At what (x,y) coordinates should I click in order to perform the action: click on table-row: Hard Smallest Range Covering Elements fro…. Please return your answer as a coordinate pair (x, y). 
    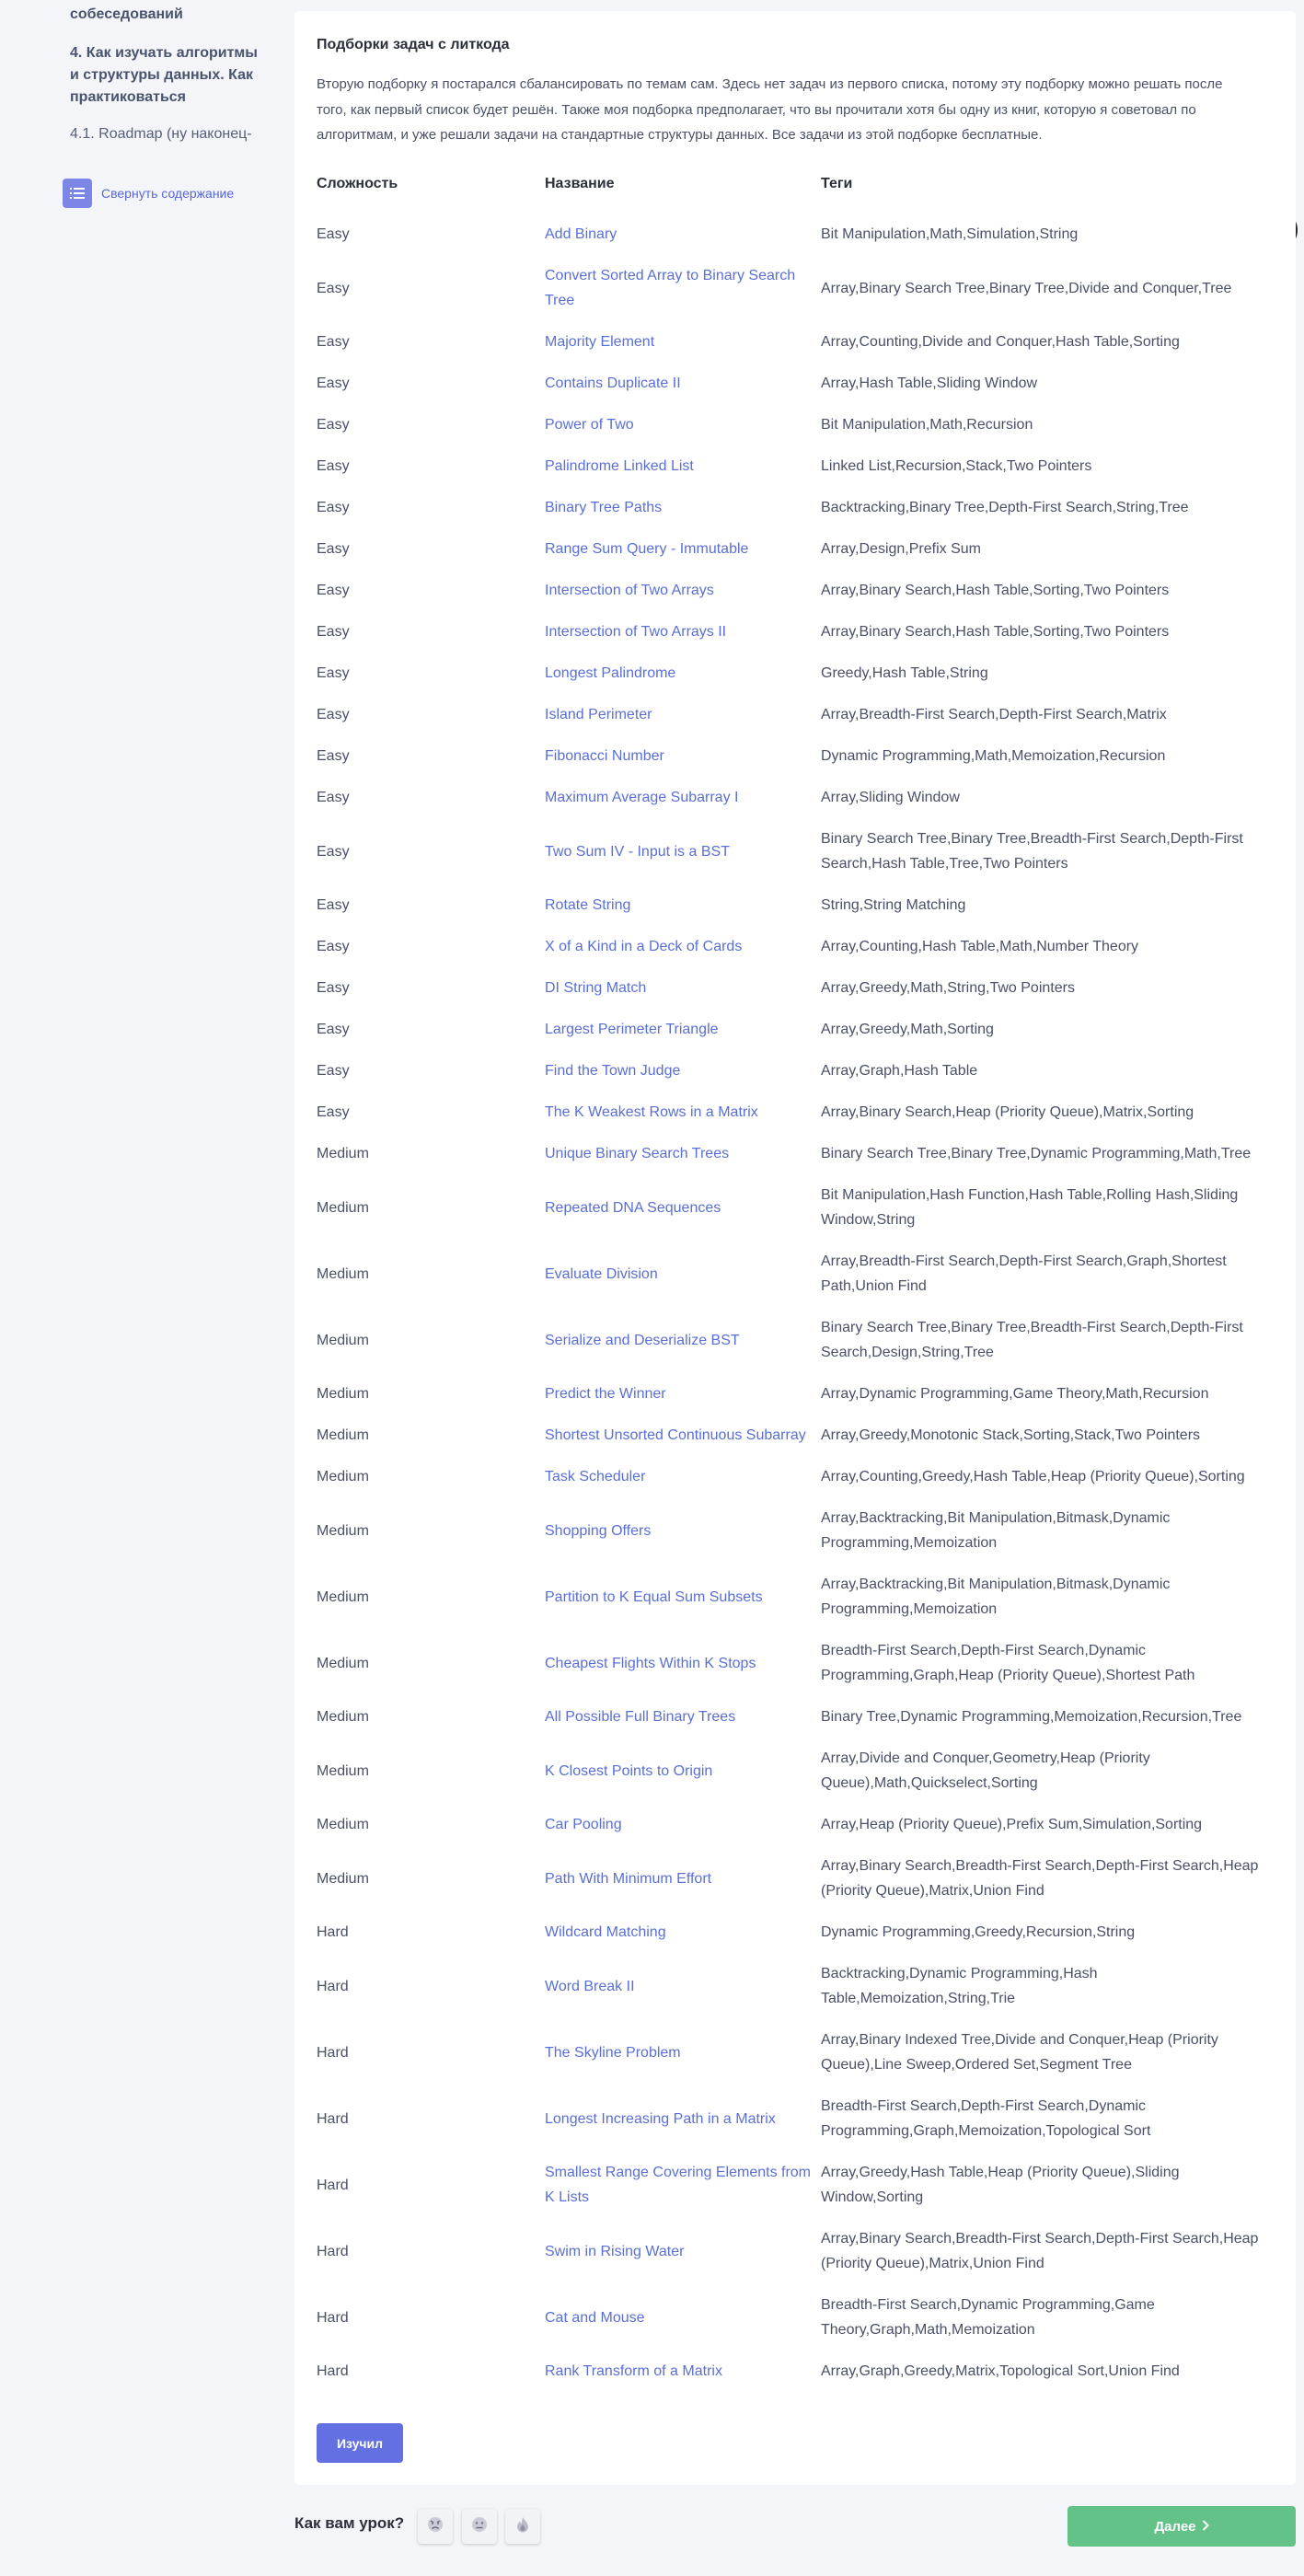
    Looking at the image, I should click on (799, 2185).